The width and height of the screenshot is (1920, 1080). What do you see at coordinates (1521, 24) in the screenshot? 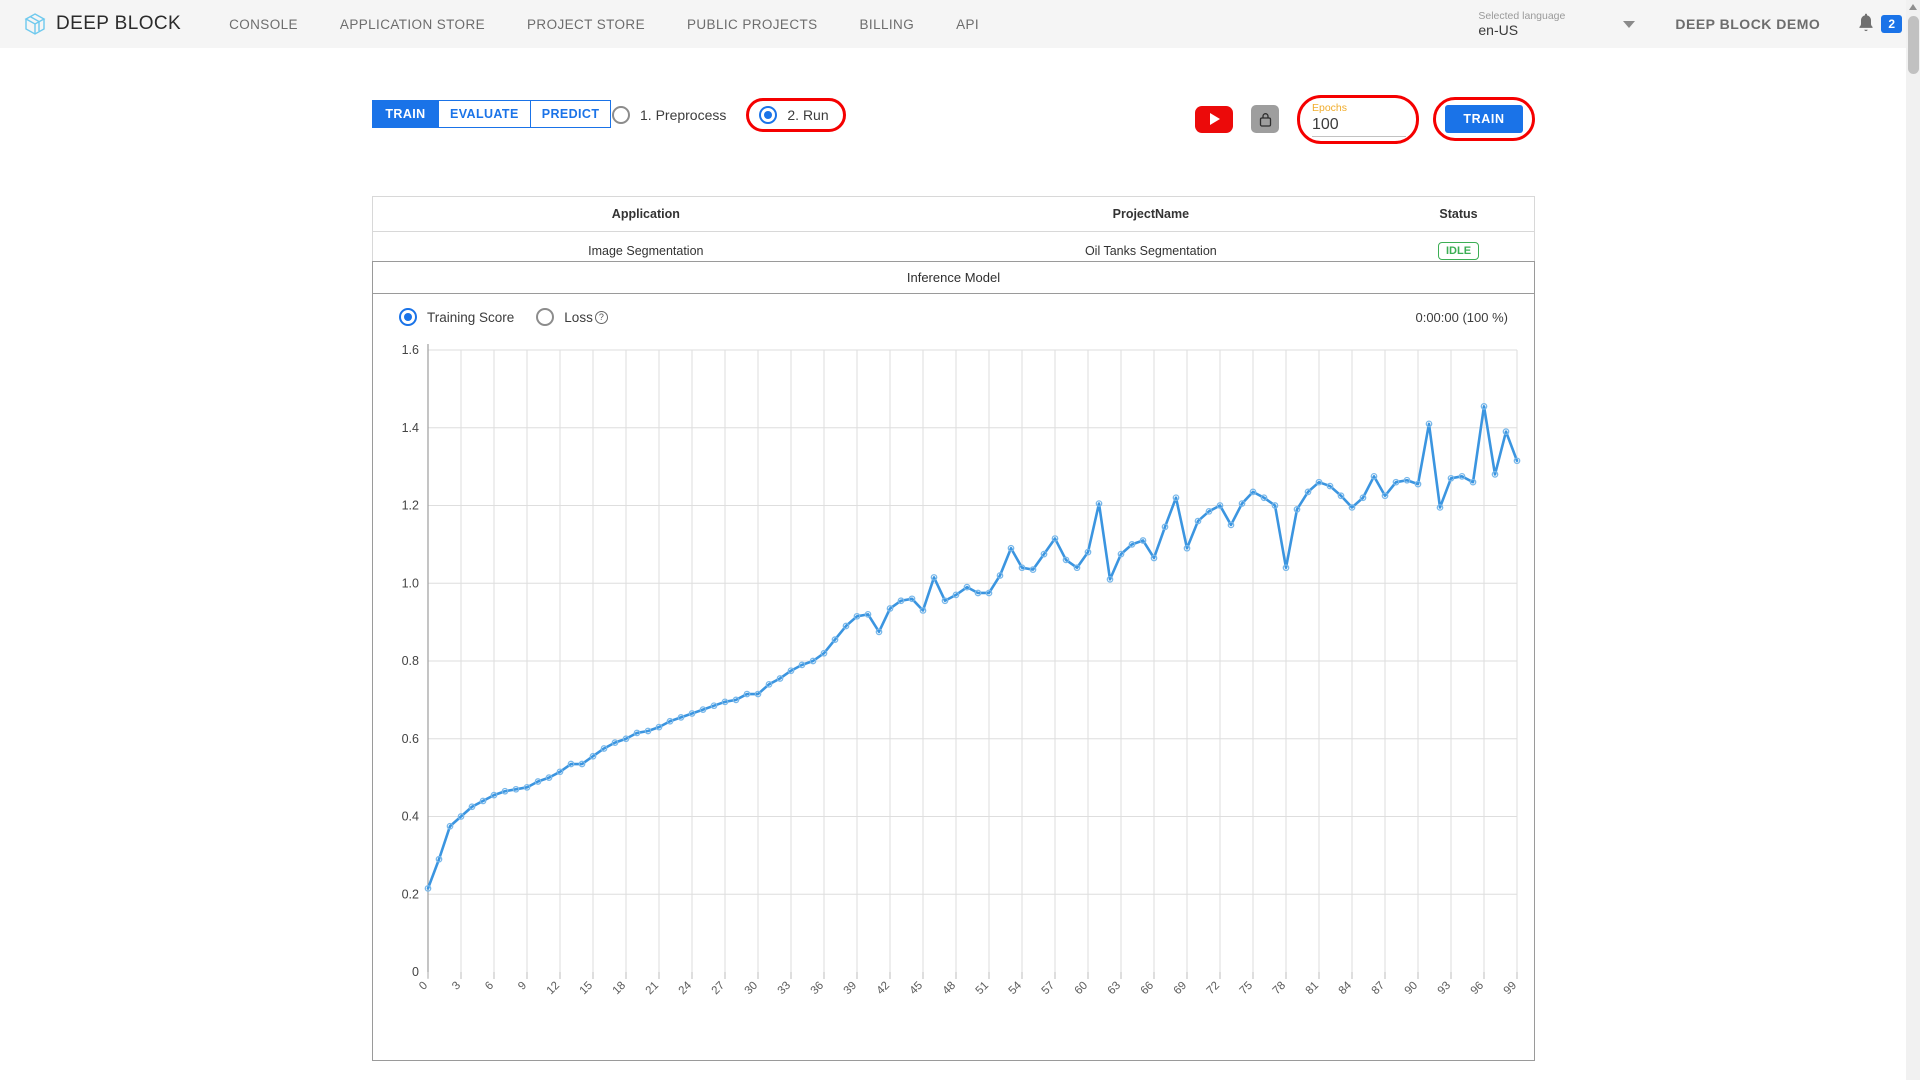
I see `language-selector: Selected language en-US` at bounding box center [1521, 24].